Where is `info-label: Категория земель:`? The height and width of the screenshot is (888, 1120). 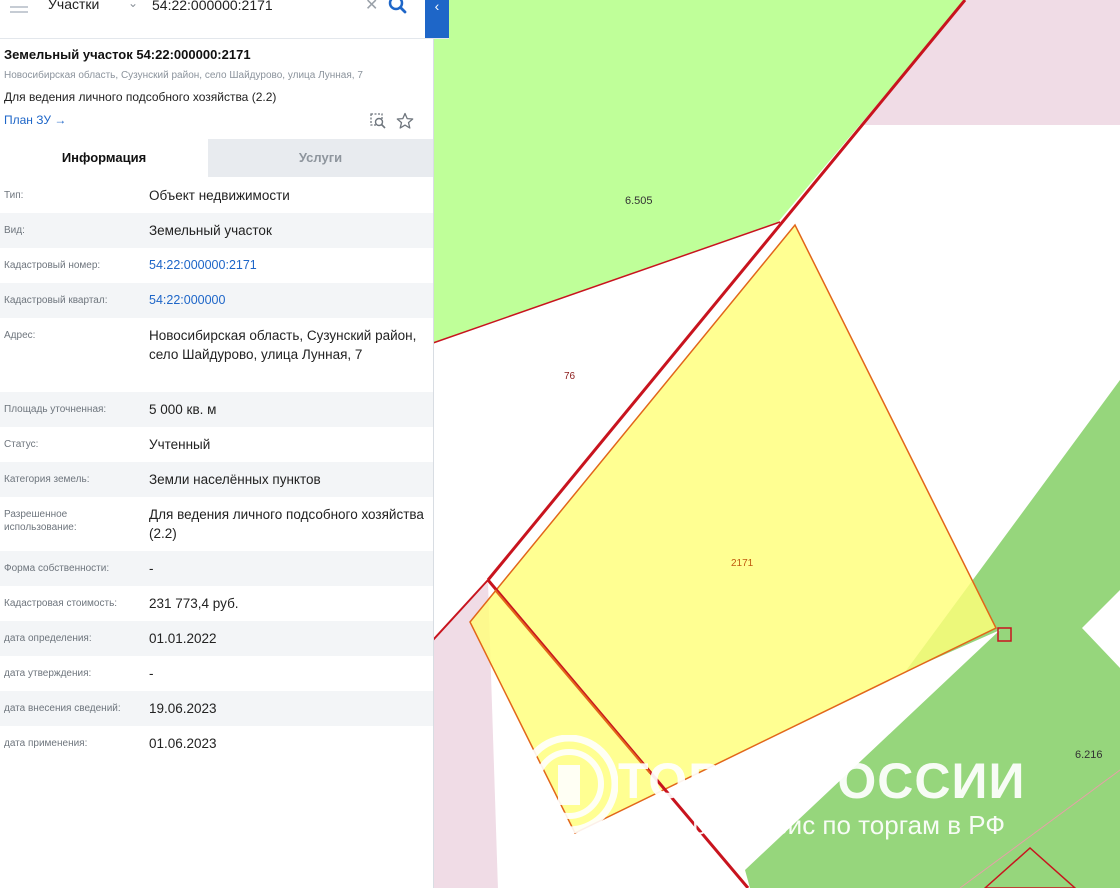 info-label: Категория земель: is located at coordinates (47, 479).